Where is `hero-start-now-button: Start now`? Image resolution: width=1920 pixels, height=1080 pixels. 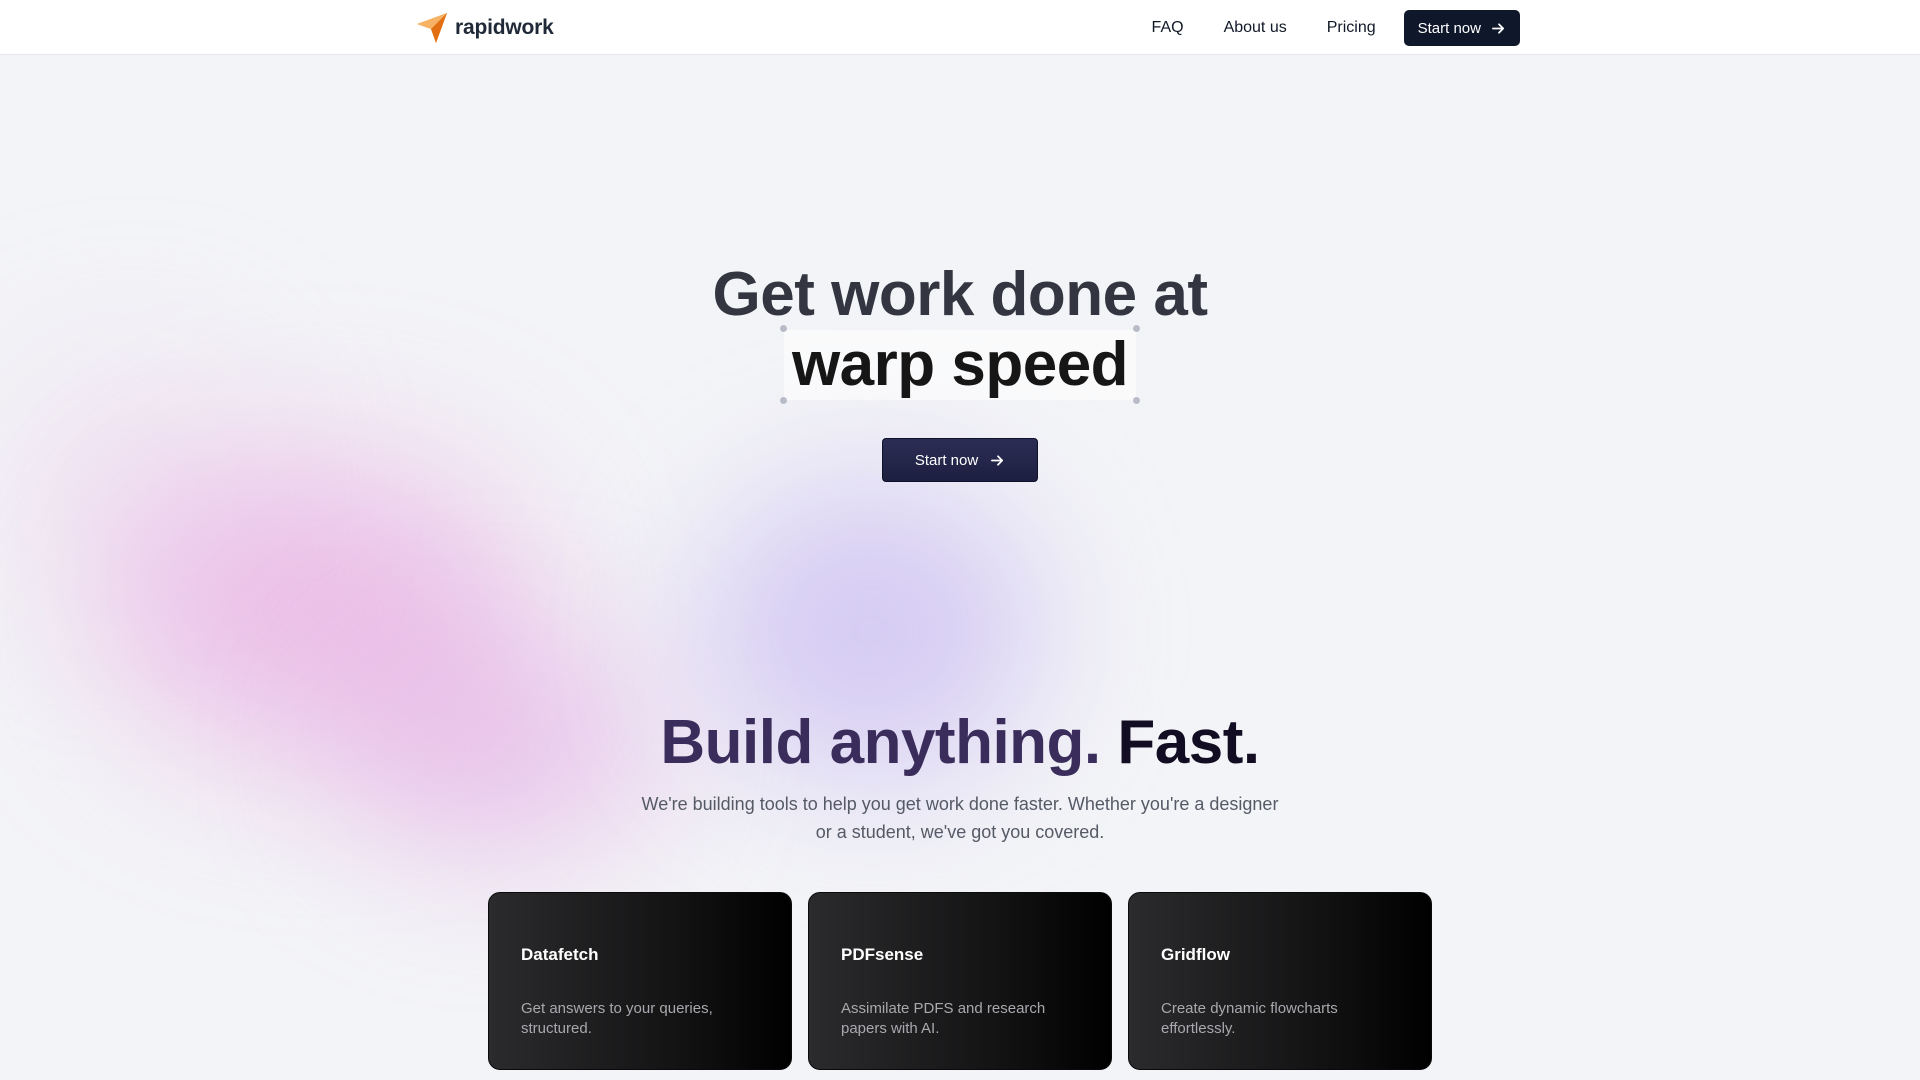
hero-start-now-button: Start now is located at coordinates (960, 460).